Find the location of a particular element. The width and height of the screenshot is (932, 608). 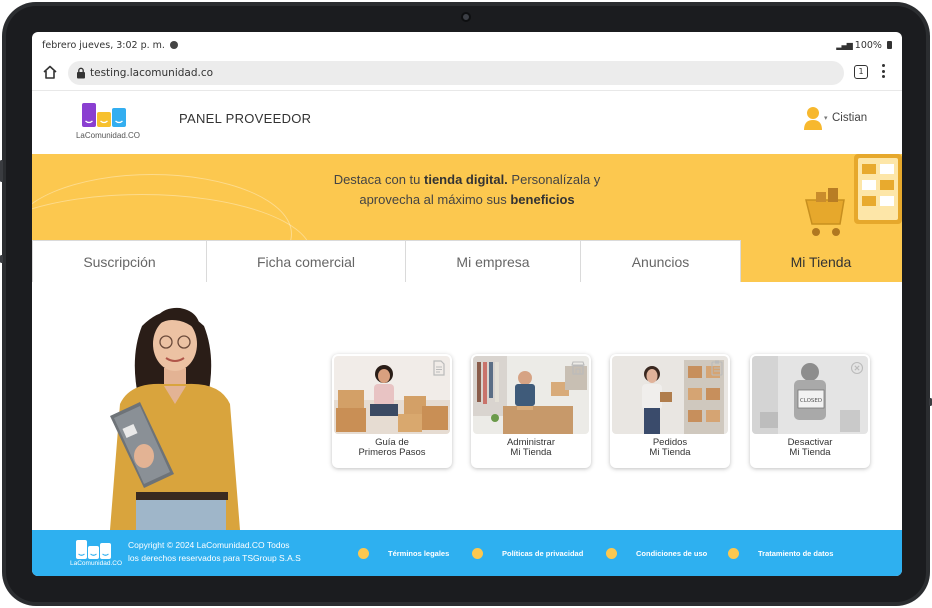

card-label: Administrar Mi Tienda is located at coordinates (531, 448).